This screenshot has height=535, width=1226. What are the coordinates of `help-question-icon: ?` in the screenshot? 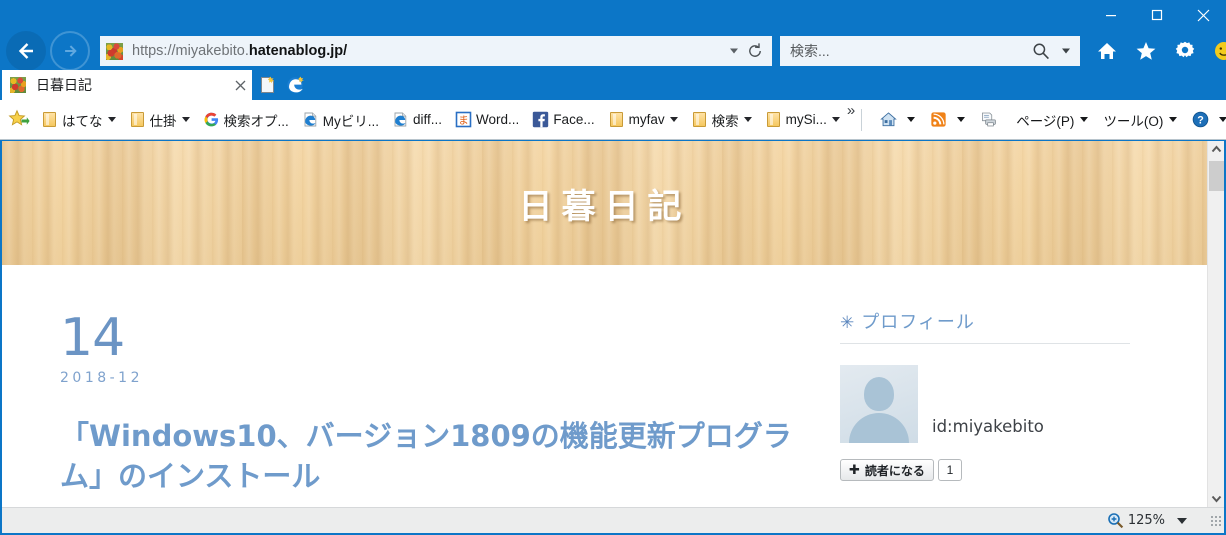 It's located at (1200, 119).